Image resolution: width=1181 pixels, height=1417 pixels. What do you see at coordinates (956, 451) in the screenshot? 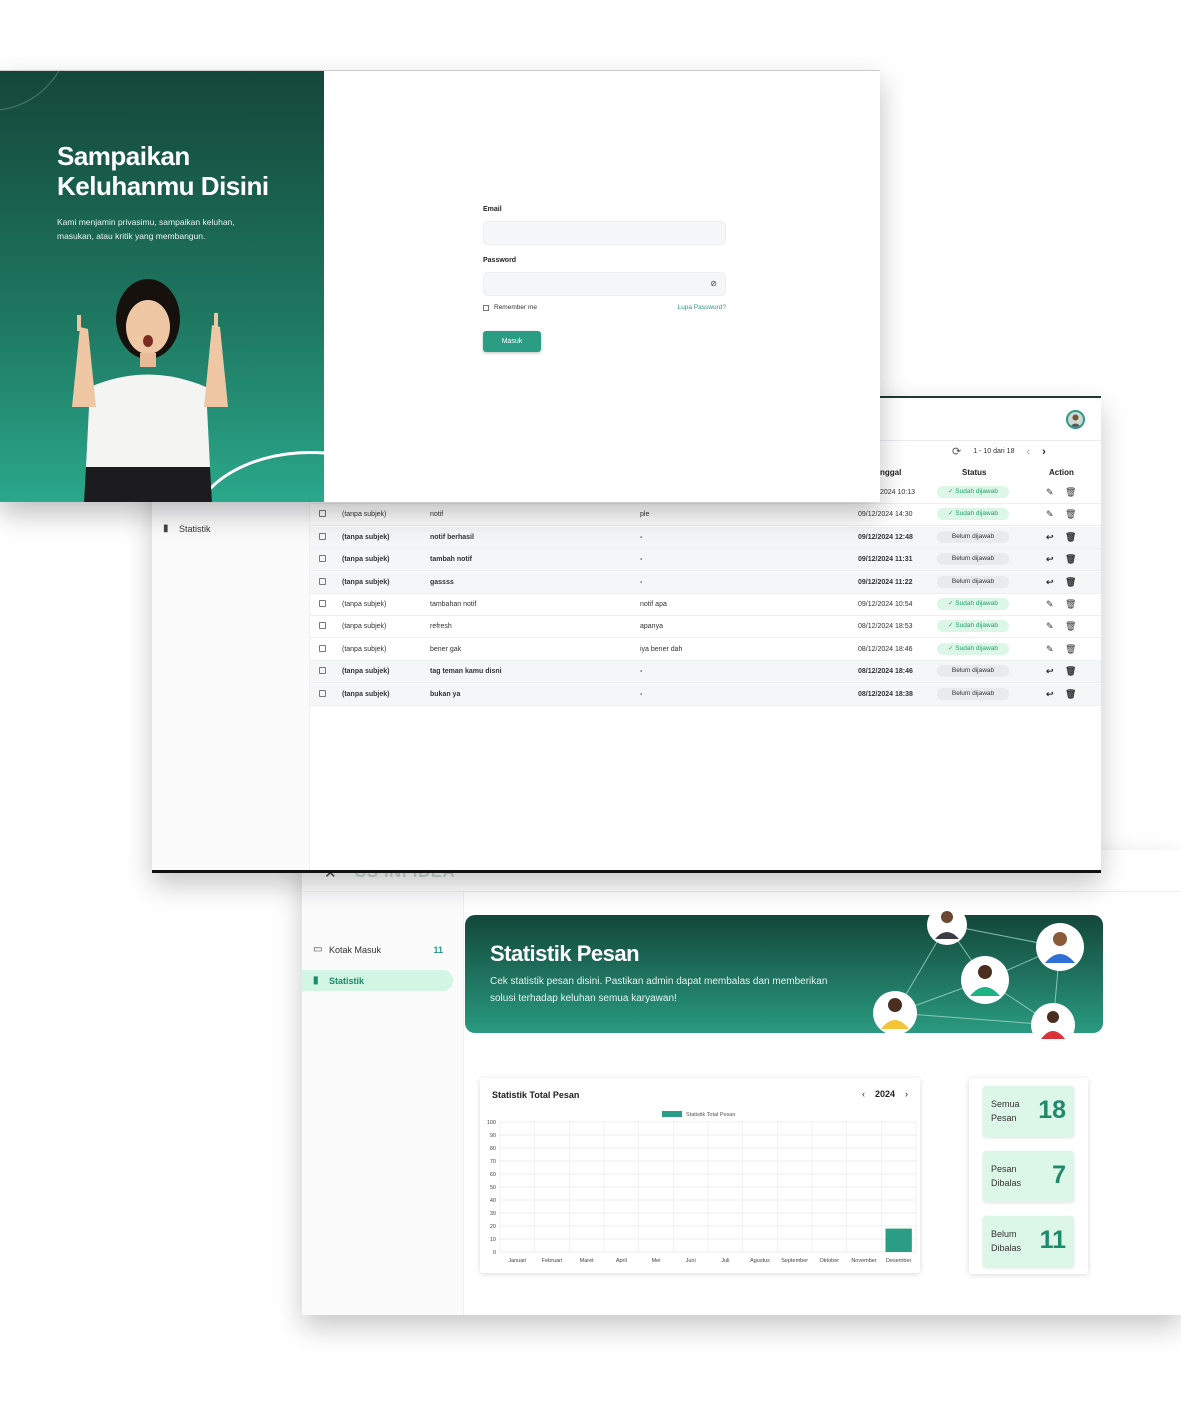
I see `refresh-icon: ⟳` at bounding box center [956, 451].